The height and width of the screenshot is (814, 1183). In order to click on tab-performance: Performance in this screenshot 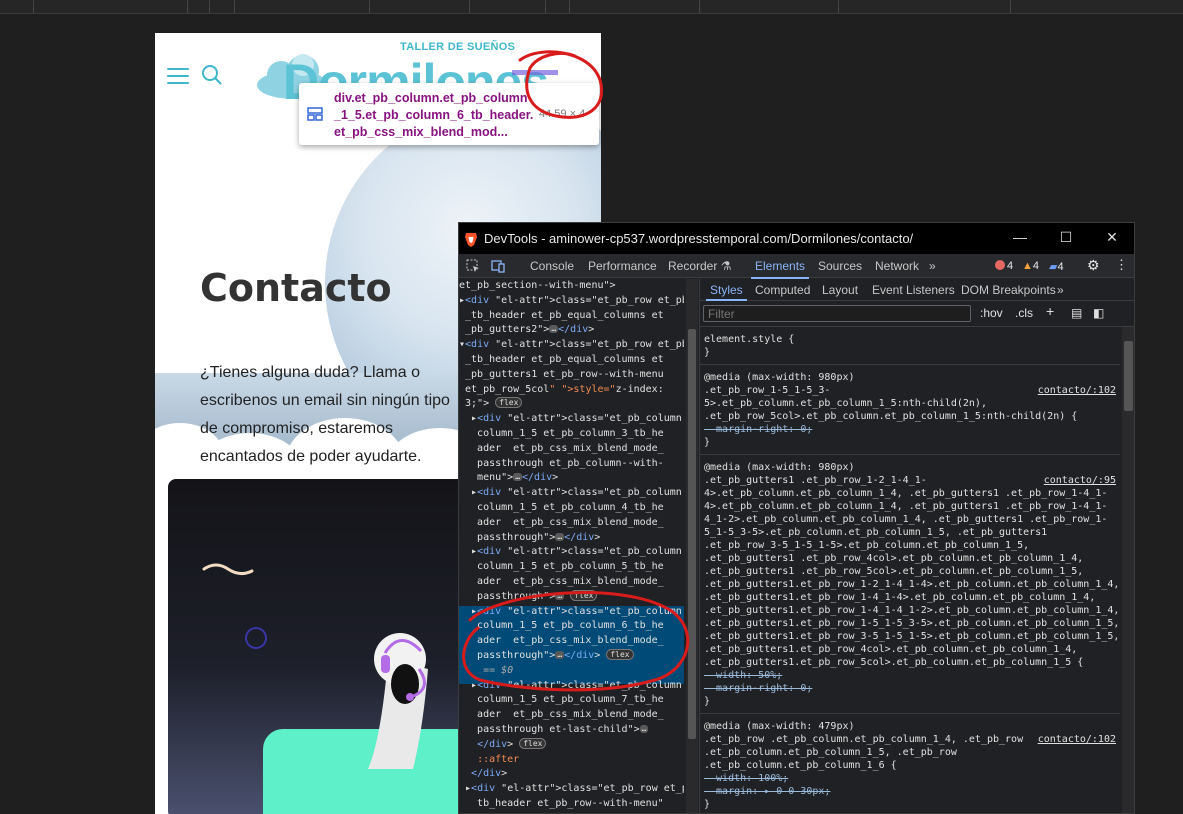, I will do `click(622, 266)`.